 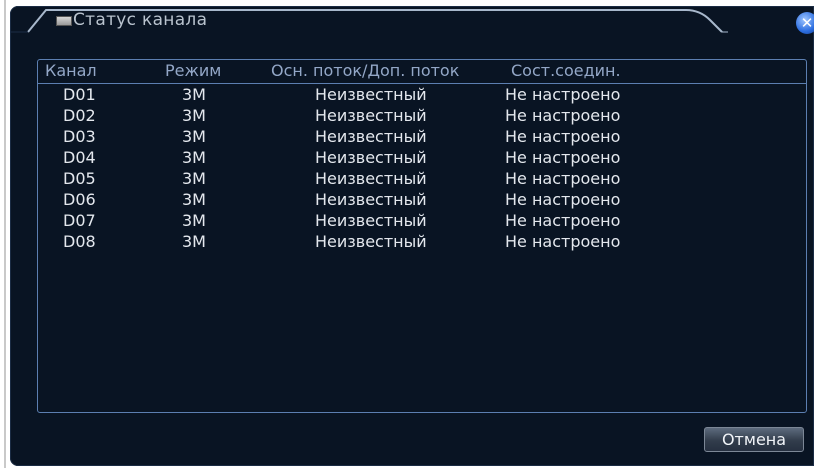 I want to click on table-row: D01 3M Неизвестный Не настроено, so click(x=422, y=94).